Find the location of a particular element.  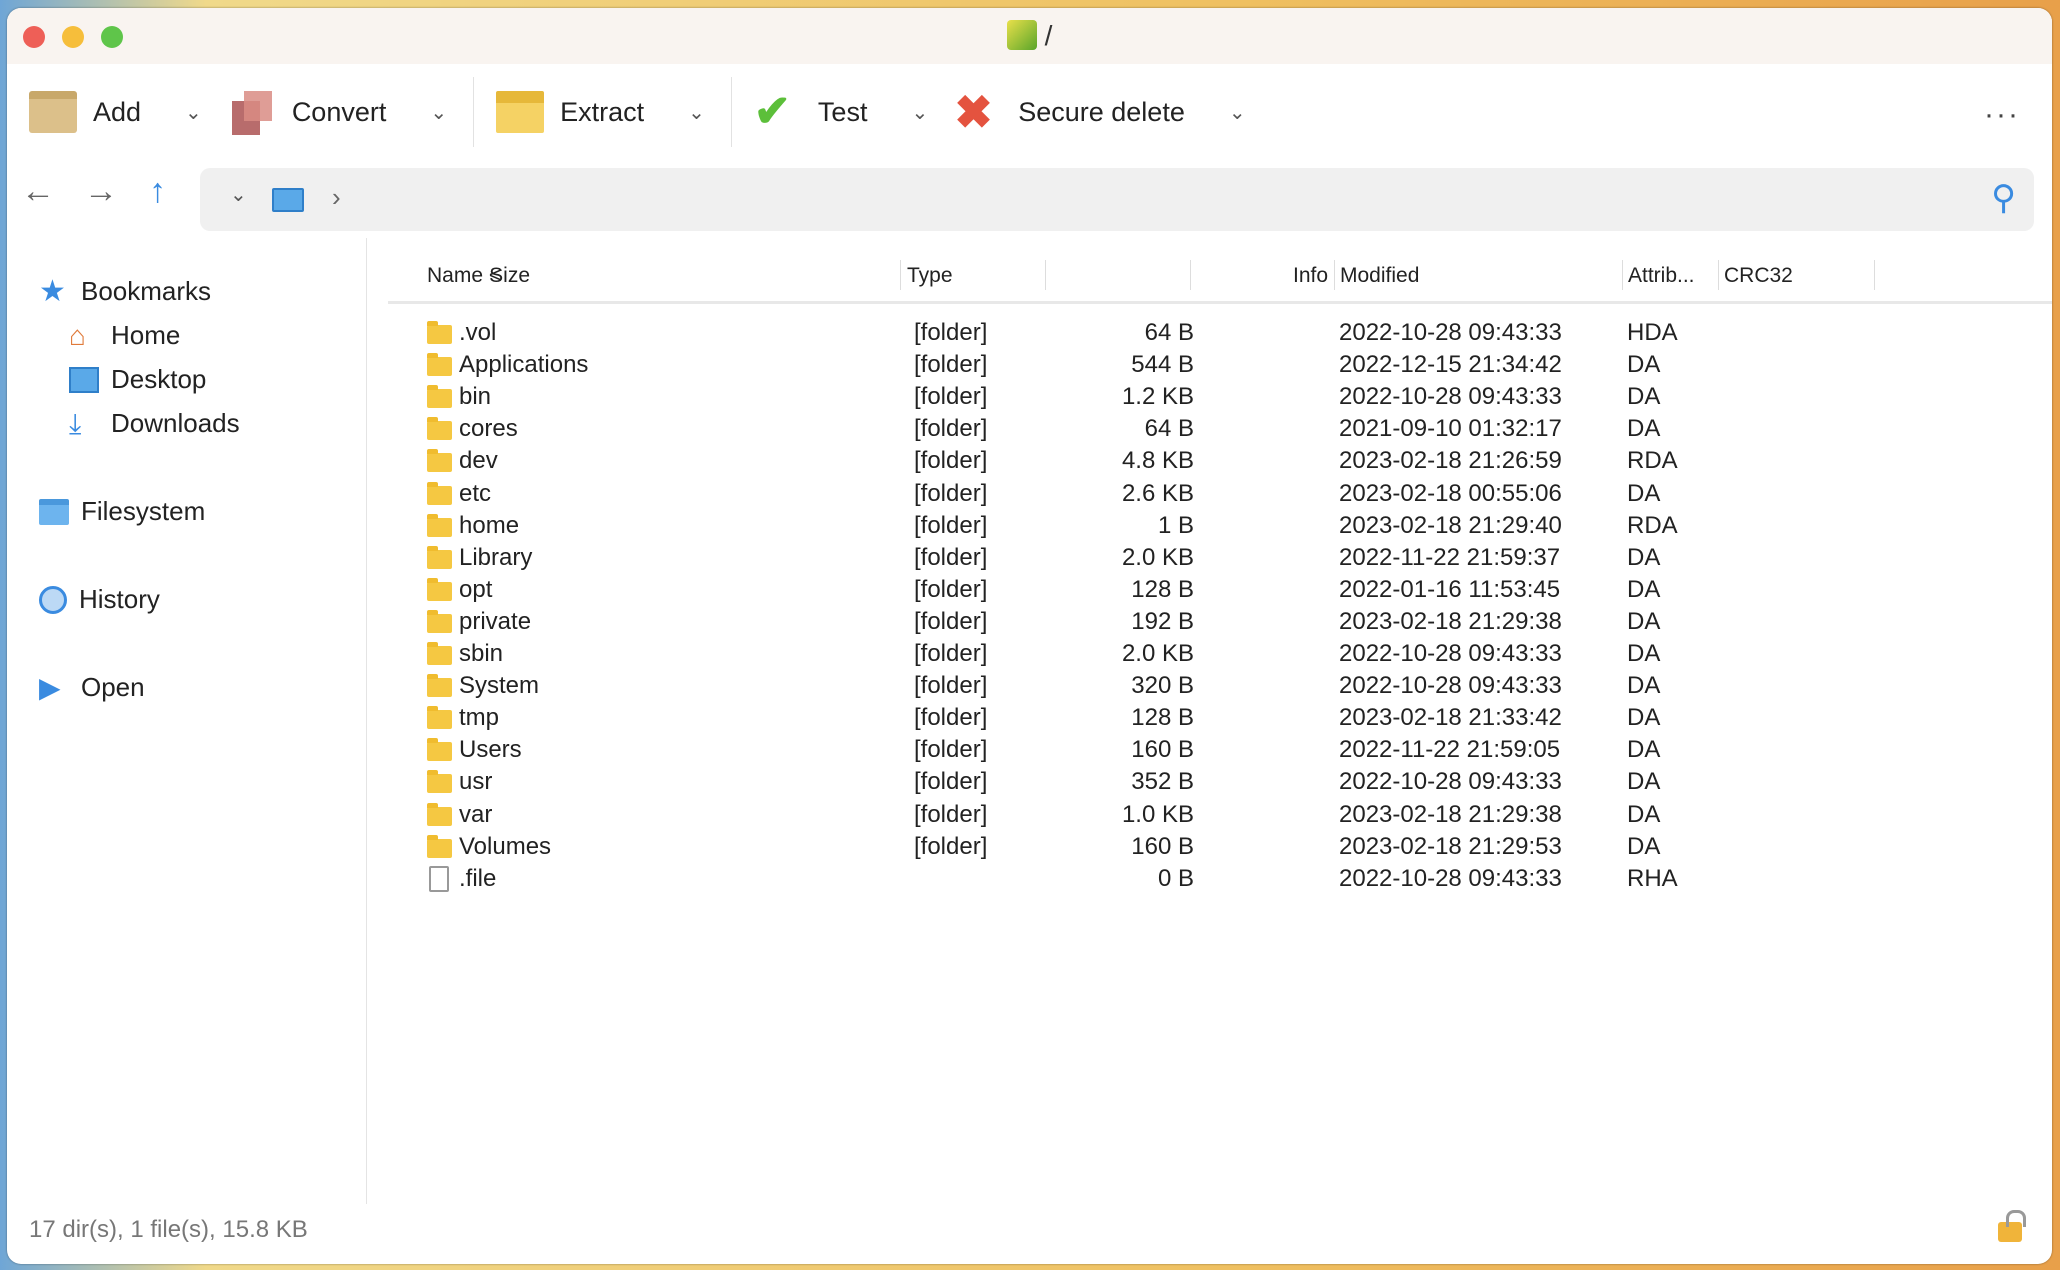

row-name: Users is located at coordinates (490, 750).